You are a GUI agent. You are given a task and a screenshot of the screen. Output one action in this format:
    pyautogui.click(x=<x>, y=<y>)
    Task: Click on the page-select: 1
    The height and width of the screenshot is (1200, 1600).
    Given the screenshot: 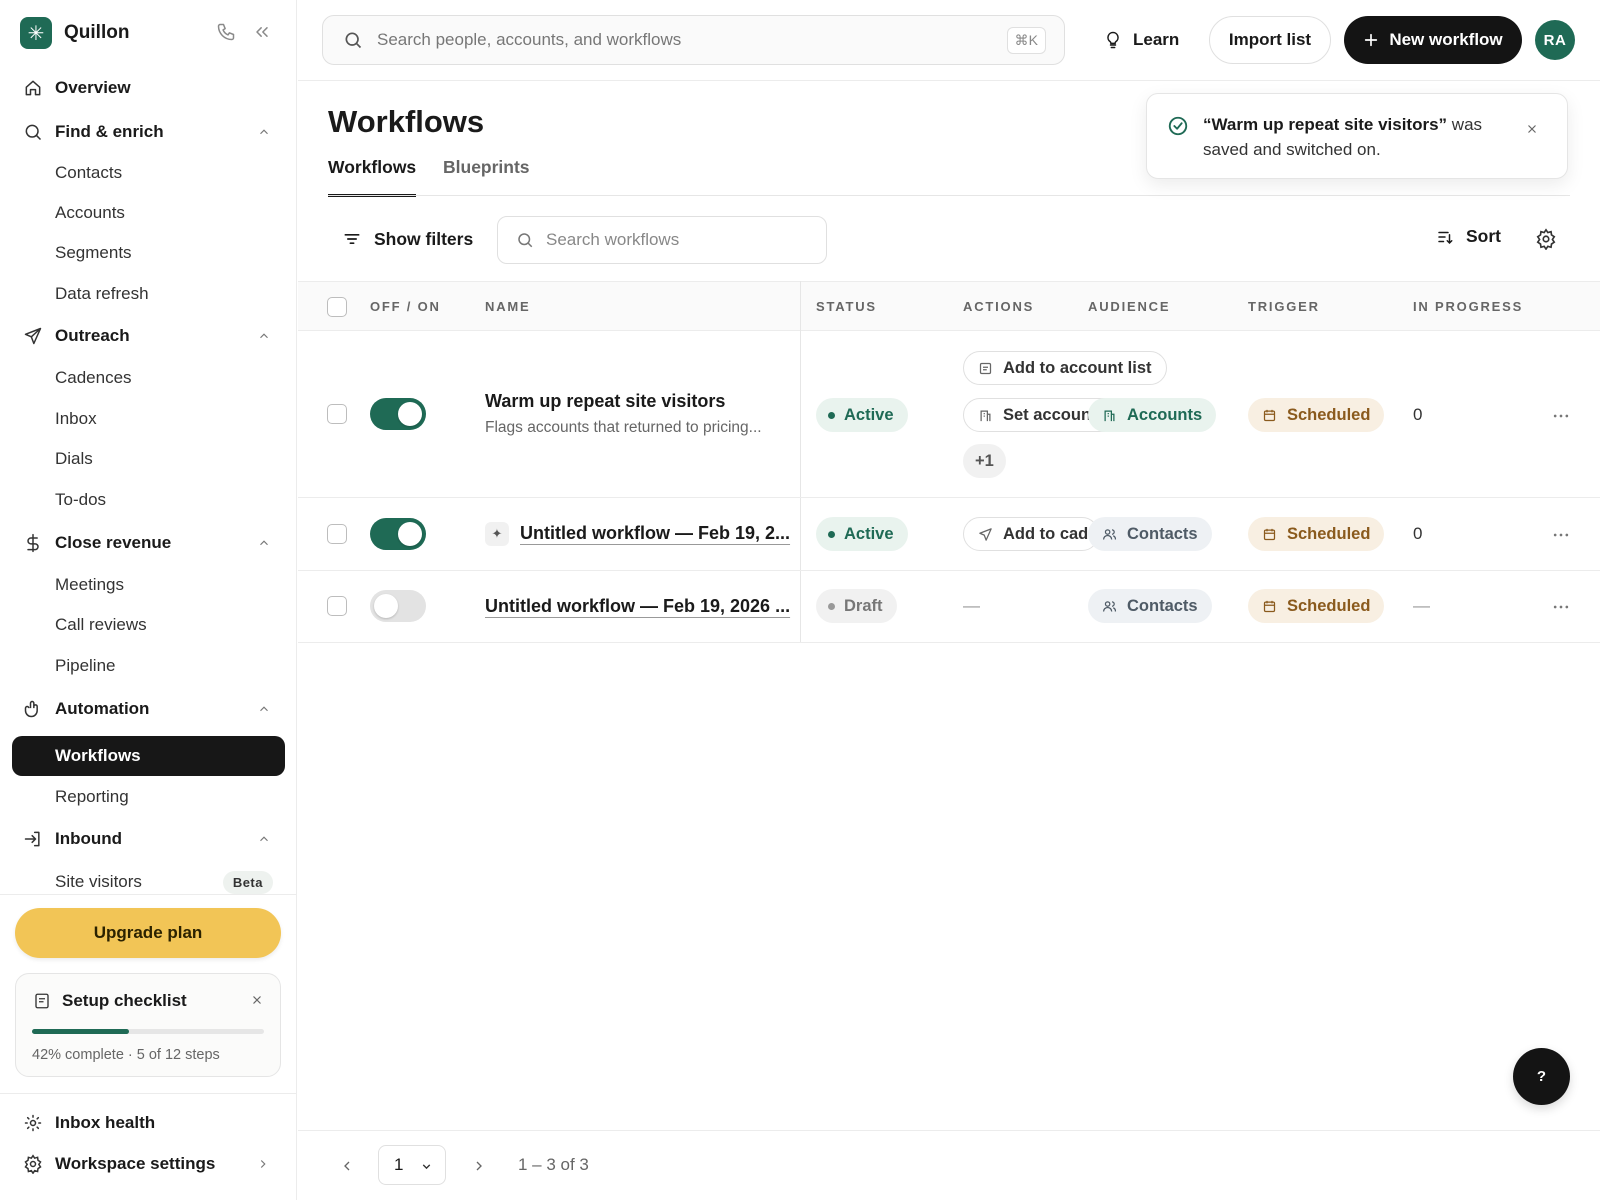 What is the action you would take?
    pyautogui.click(x=412, y=1165)
    